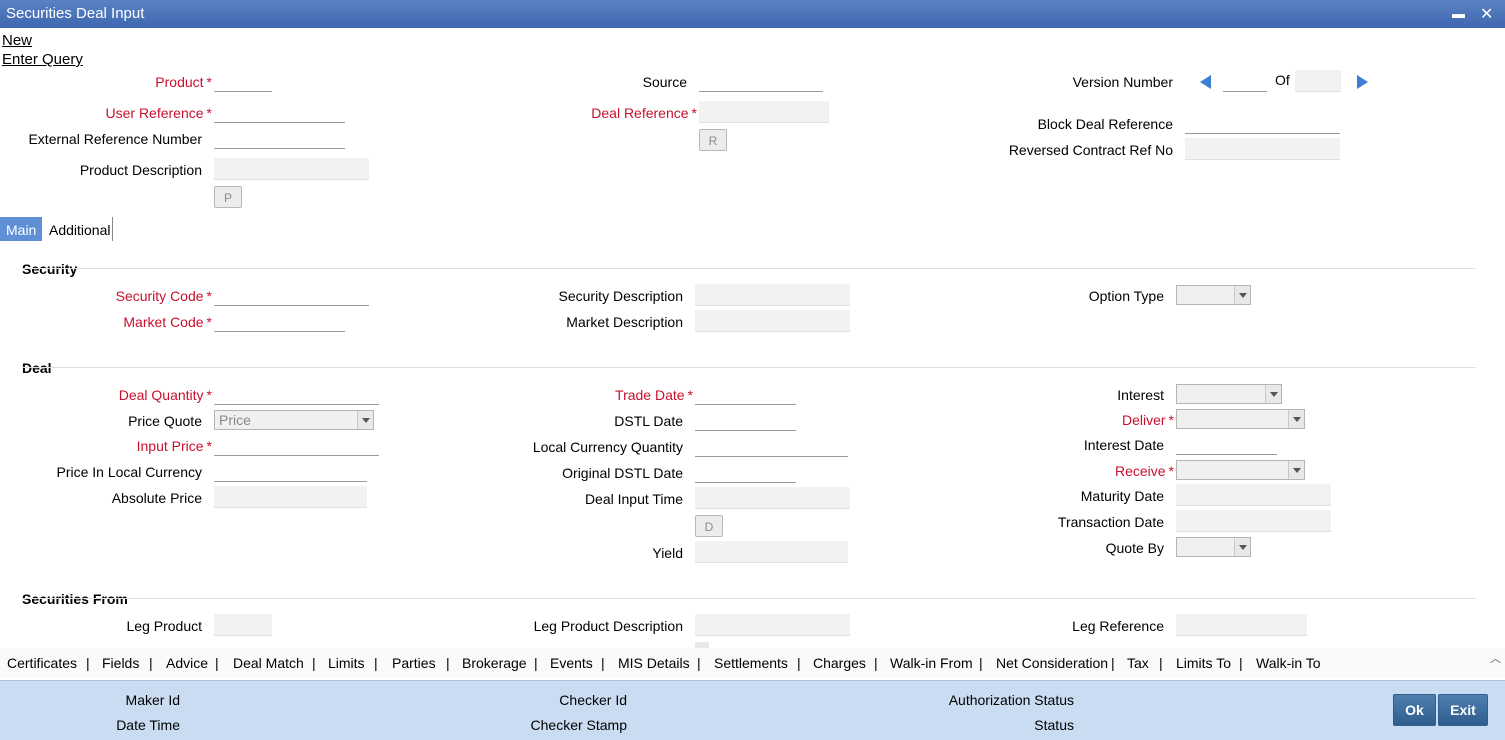 Image resolution: width=1505 pixels, height=740 pixels. What do you see at coordinates (664, 82) in the screenshot?
I see `source-label: Source` at bounding box center [664, 82].